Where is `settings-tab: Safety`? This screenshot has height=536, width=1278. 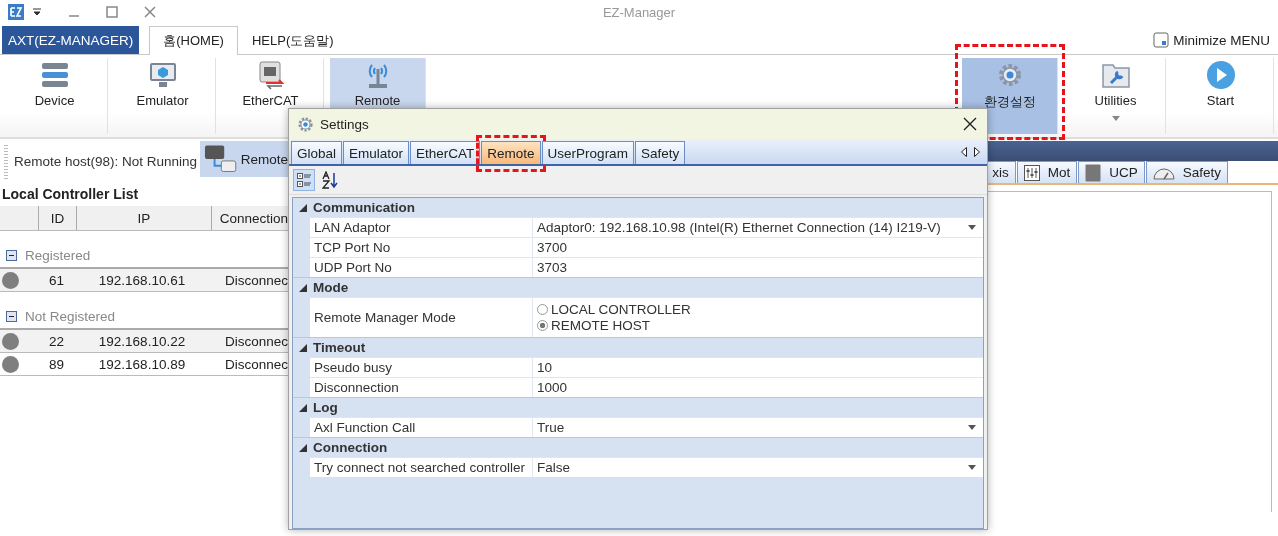
settings-tab: Safety is located at coordinates (660, 152).